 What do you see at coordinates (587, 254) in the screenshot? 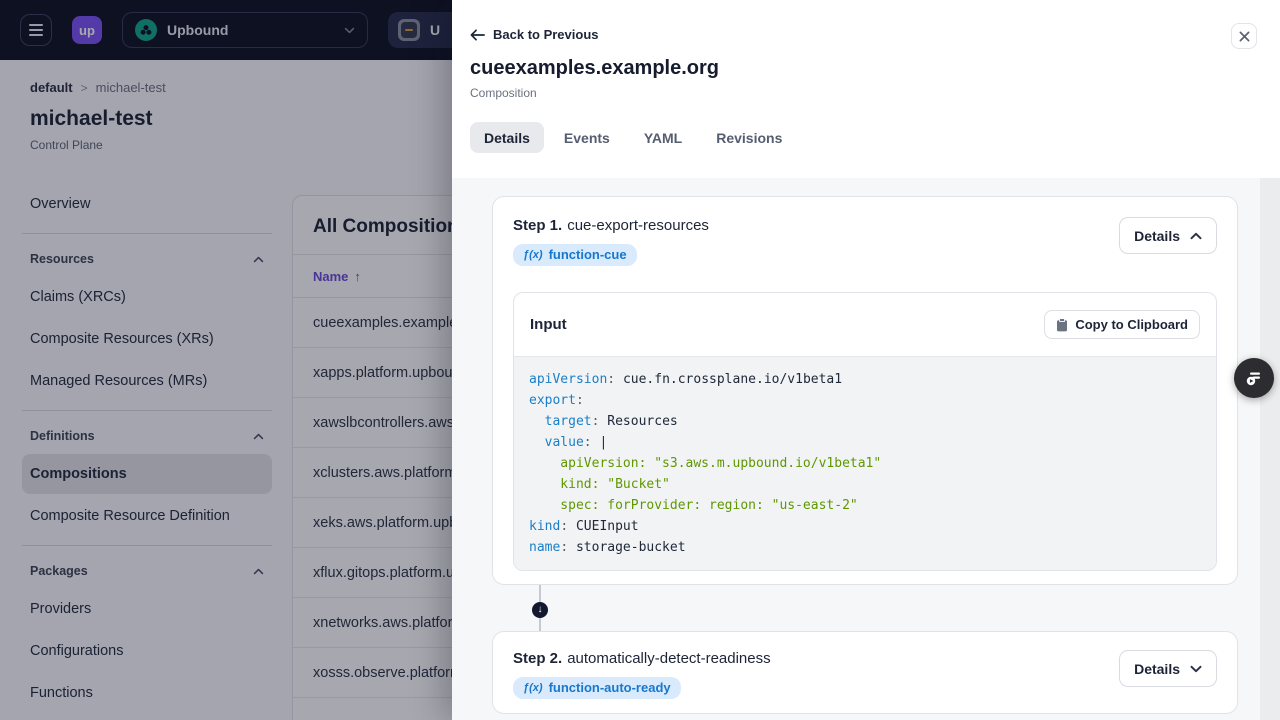
I see `function-badge-label: function-cue` at bounding box center [587, 254].